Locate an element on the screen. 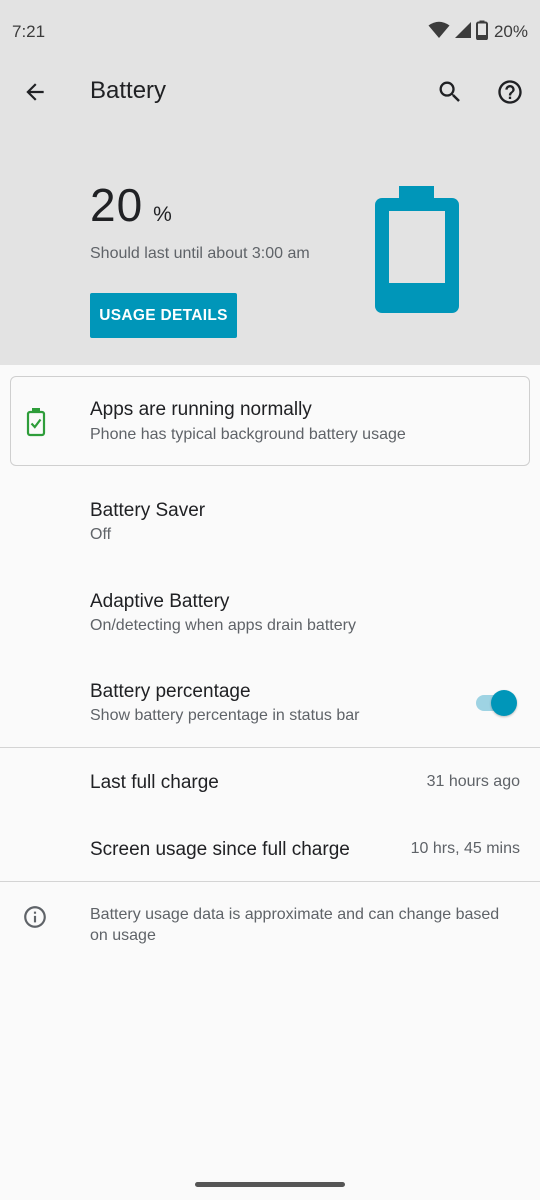 The image size is (540, 1200). last-full-charge-label: Last full charge is located at coordinates (154, 782).